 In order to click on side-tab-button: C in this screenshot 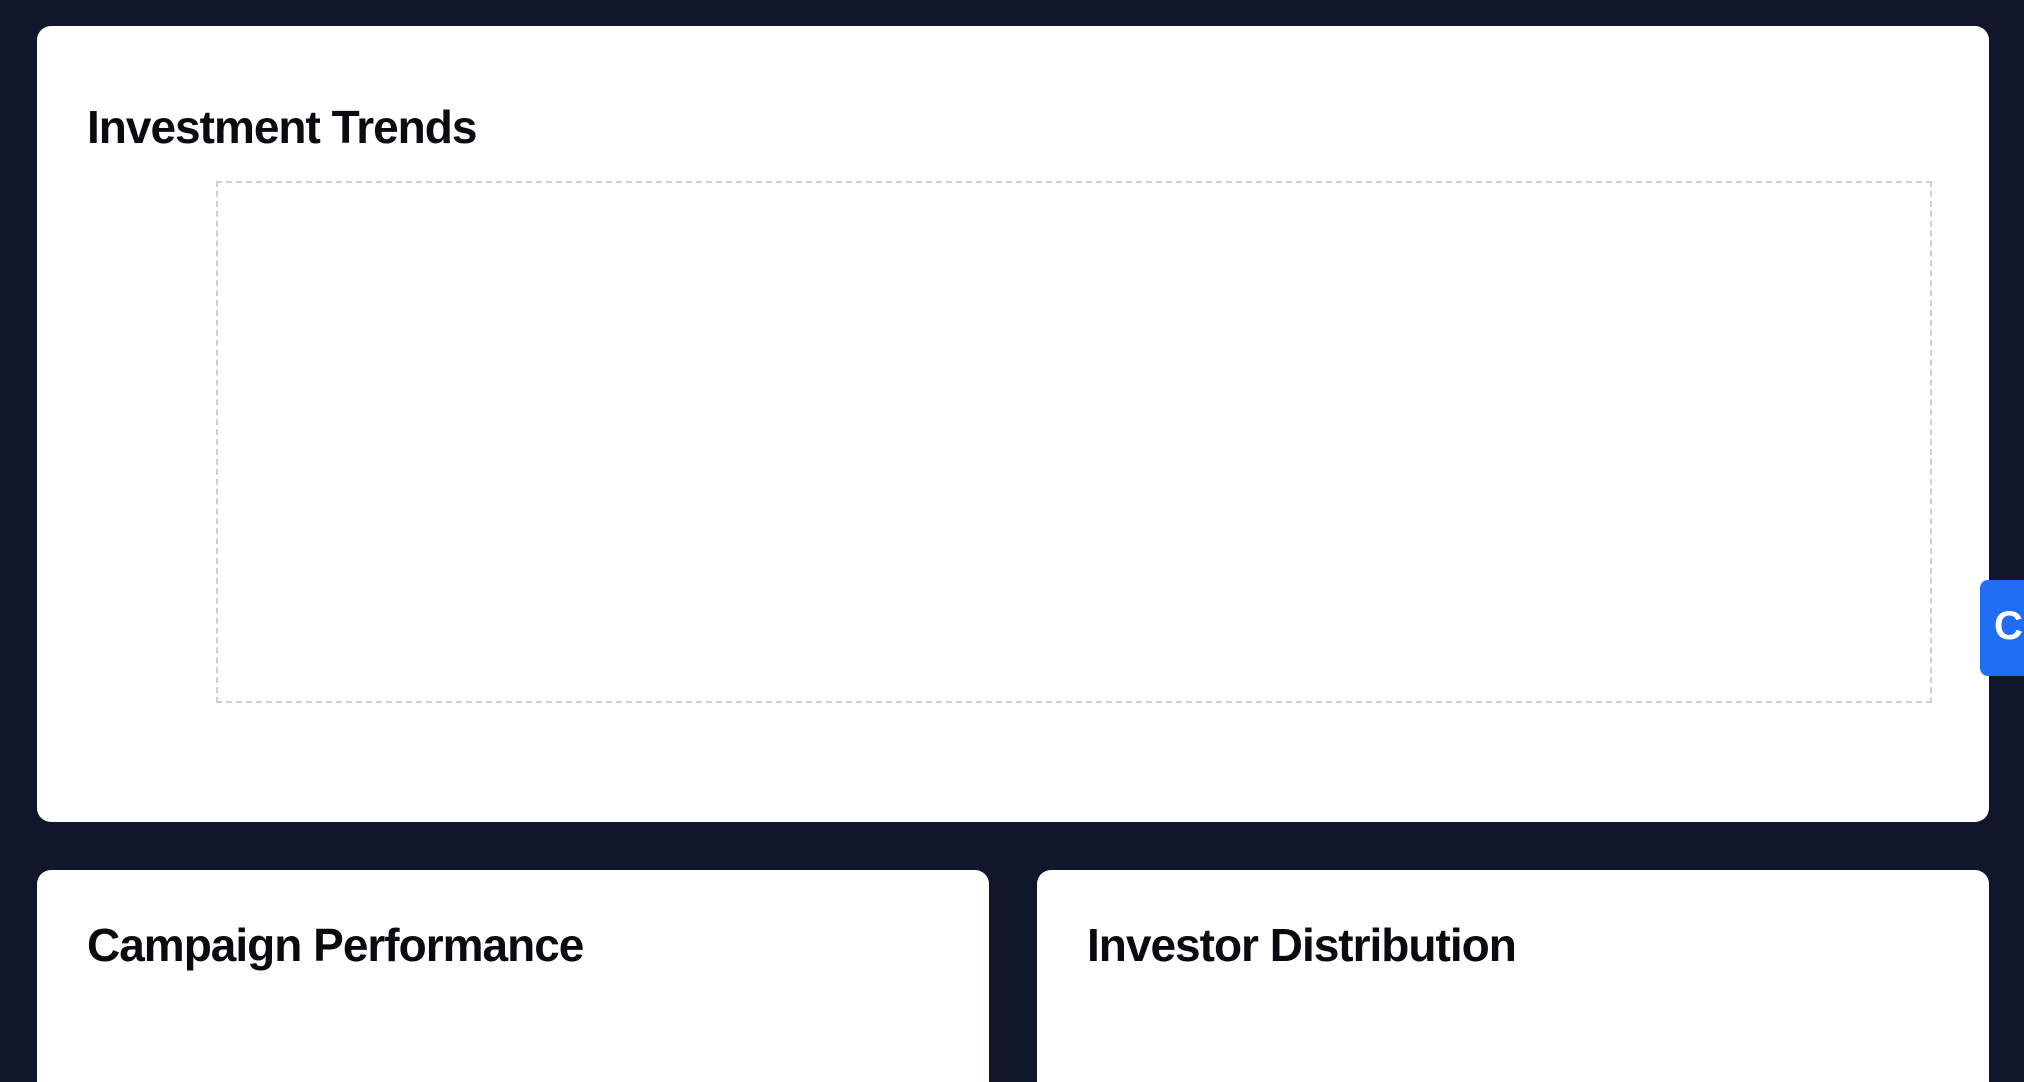, I will do `click(2002, 628)`.